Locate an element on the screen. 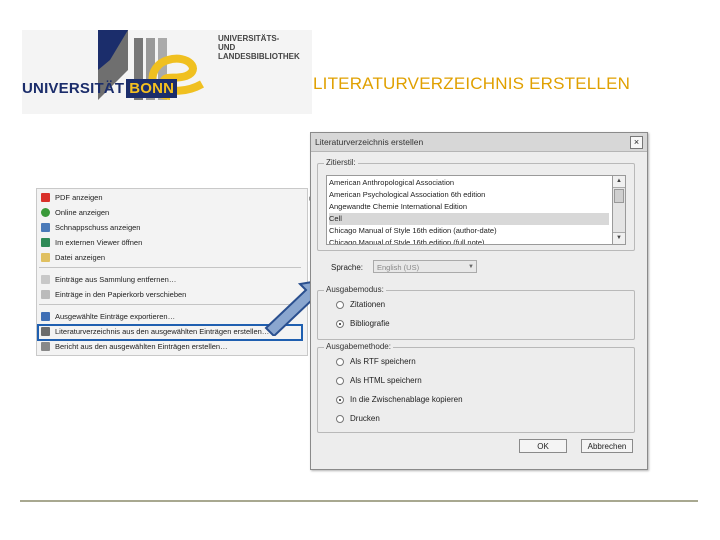 This screenshot has width=720, height=540. close-button: × is located at coordinates (636, 142).